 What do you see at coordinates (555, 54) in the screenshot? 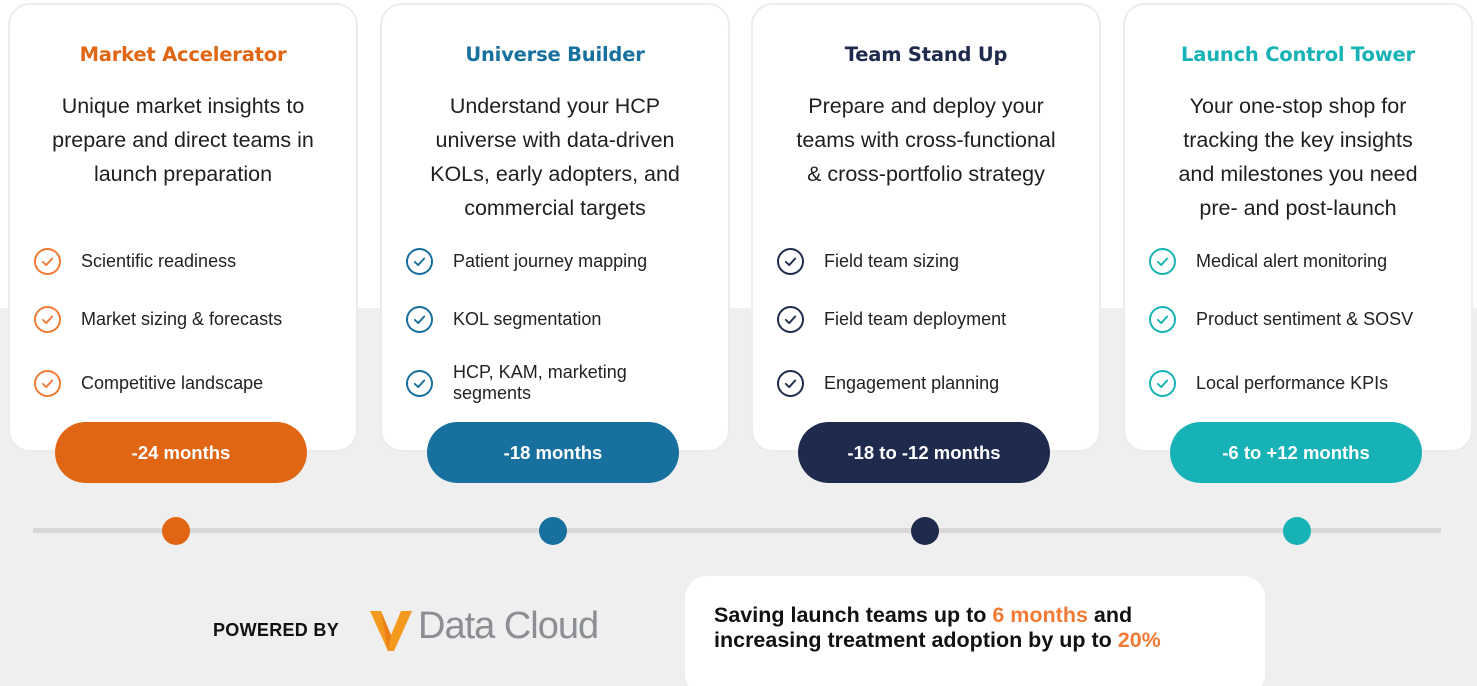
I see `card-title: Universe Builder` at bounding box center [555, 54].